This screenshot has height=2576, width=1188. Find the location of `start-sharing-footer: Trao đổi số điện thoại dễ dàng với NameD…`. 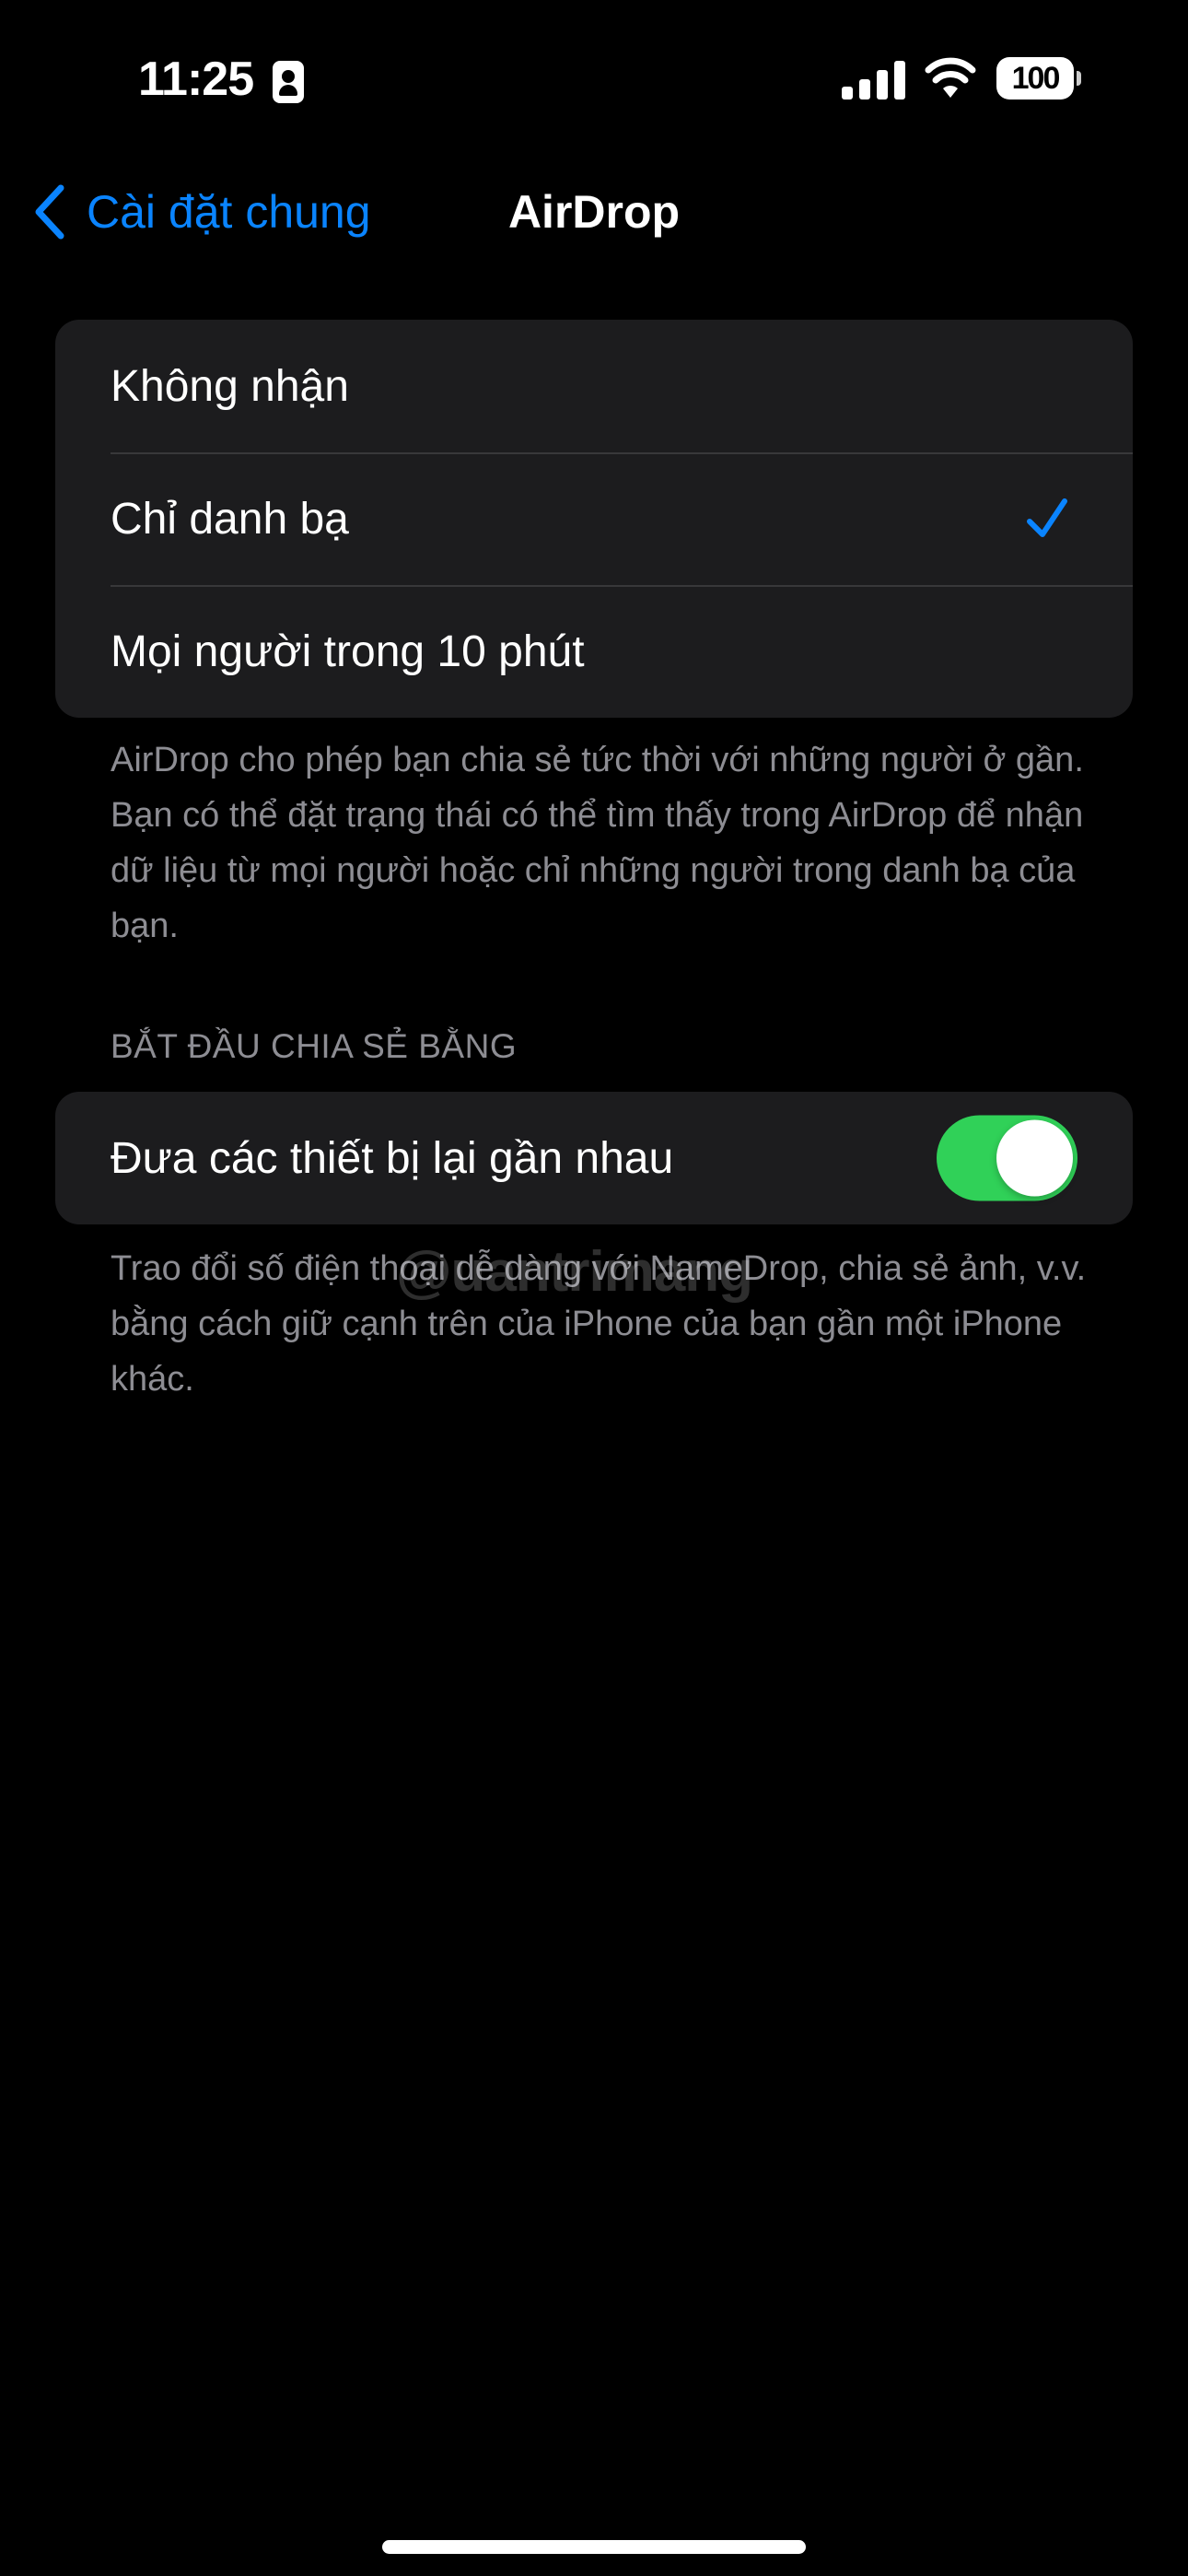

start-sharing-footer: Trao đổi số điện thoại dễ dàng với NameD… is located at coordinates (599, 1324).